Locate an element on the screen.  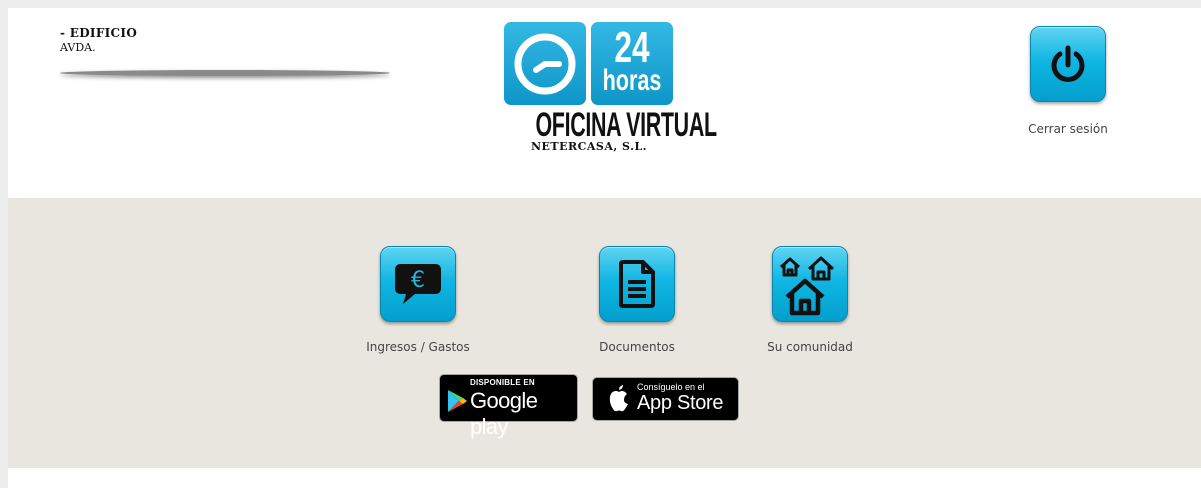
hours-badge: 24 horas is located at coordinates (632, 63).